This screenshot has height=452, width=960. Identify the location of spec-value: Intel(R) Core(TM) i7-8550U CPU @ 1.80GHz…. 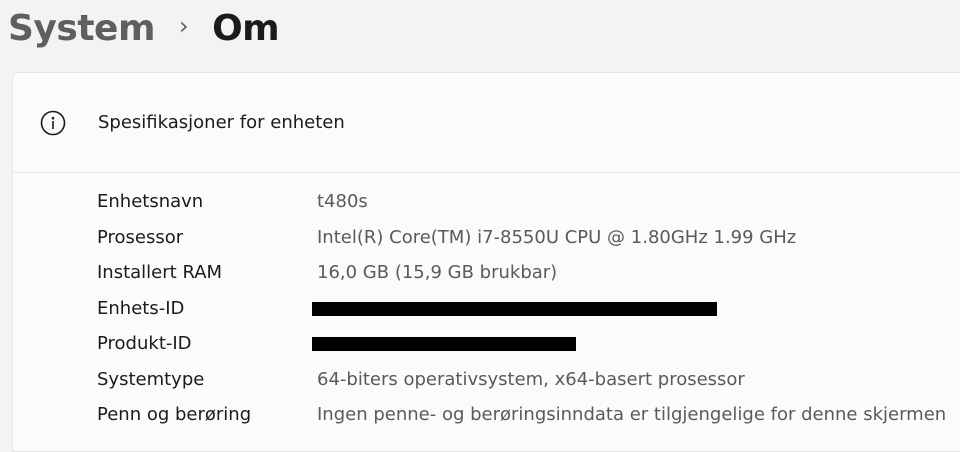
(556, 237).